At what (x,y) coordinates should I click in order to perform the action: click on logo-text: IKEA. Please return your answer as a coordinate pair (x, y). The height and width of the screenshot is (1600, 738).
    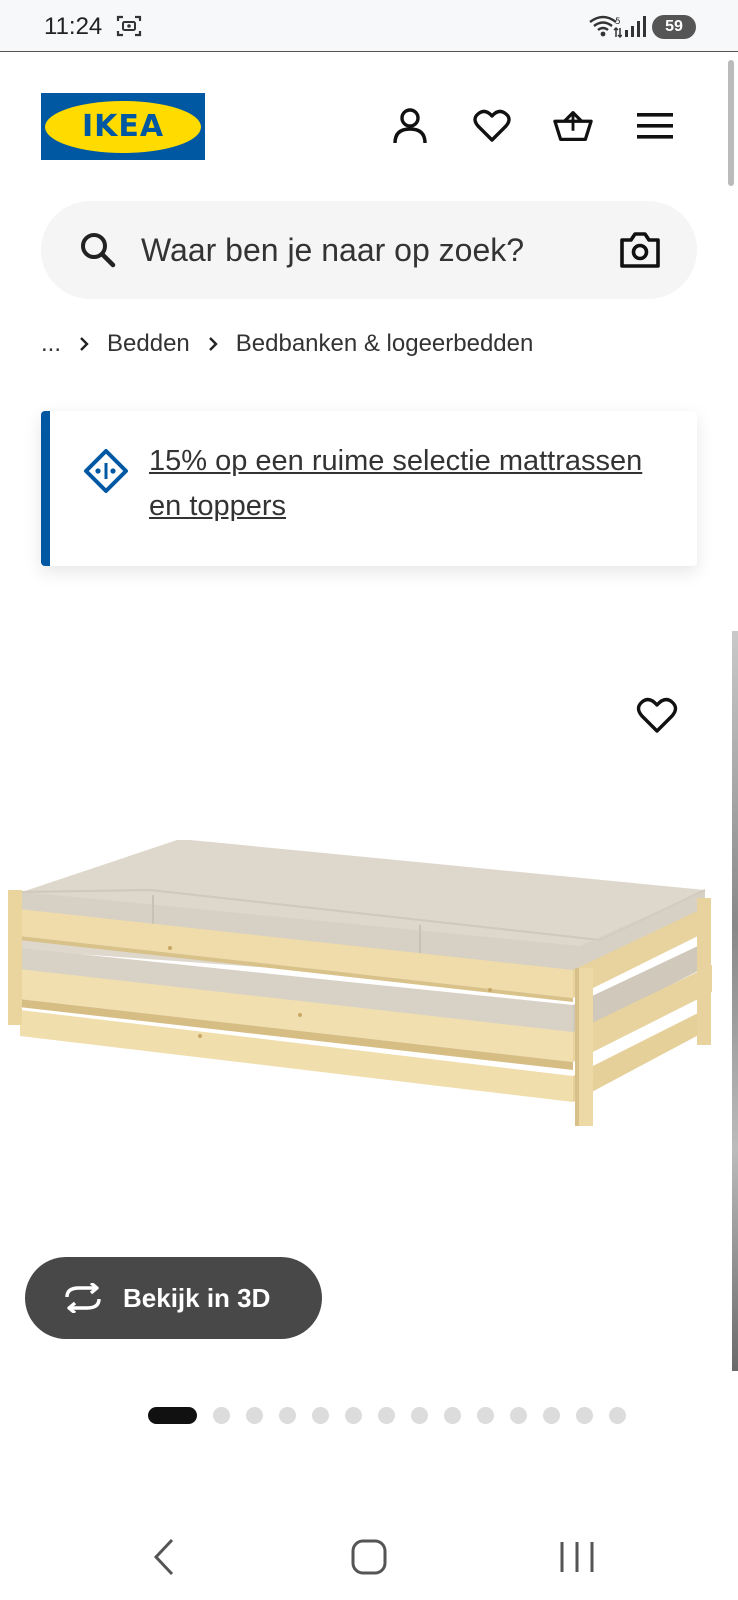
    Looking at the image, I should click on (123, 126).